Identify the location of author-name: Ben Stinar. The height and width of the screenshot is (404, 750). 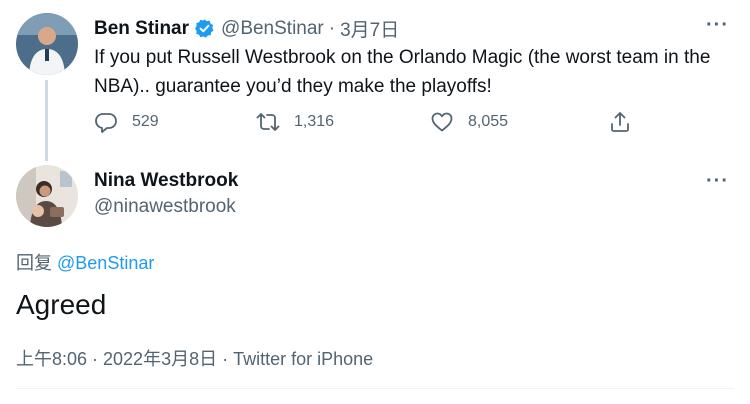
(141, 29).